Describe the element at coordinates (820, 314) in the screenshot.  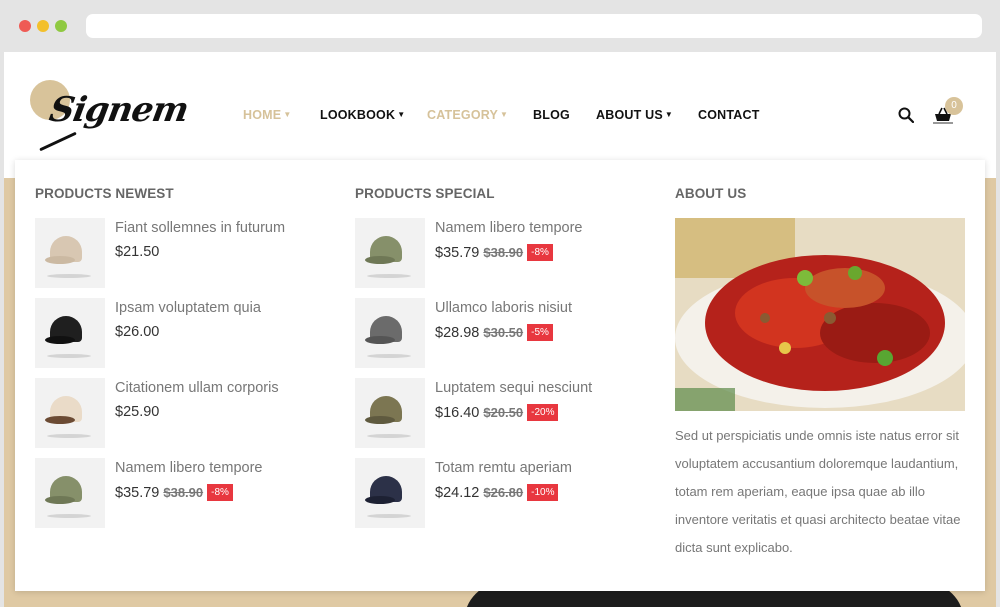
I see `about-us-image` at that location.